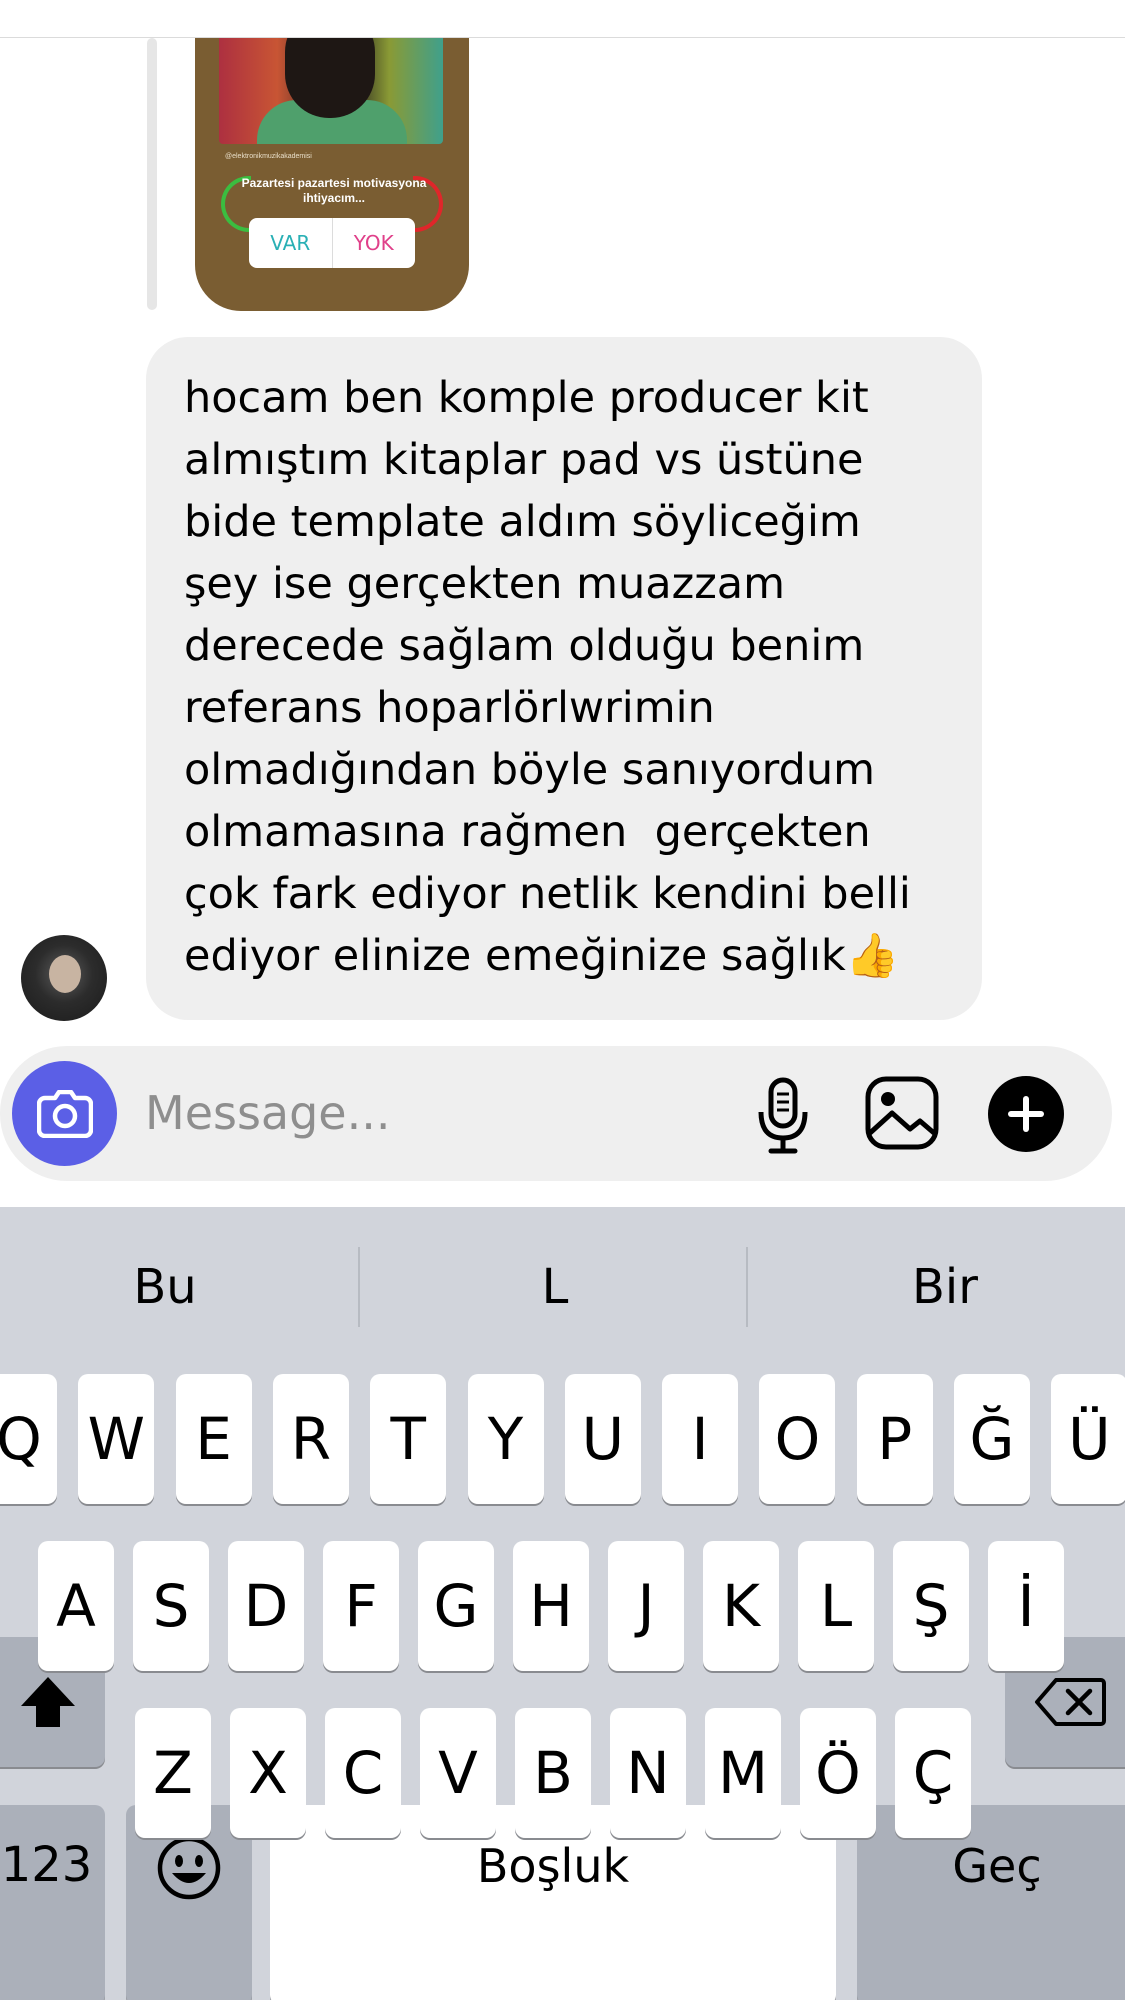 The height and width of the screenshot is (2000, 1125). I want to click on suggestion-1: Bu, so click(165, 1287).